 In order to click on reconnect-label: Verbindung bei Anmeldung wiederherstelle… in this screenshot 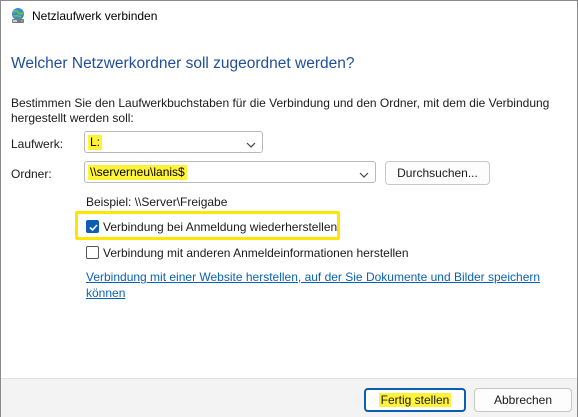, I will do `click(220, 227)`.